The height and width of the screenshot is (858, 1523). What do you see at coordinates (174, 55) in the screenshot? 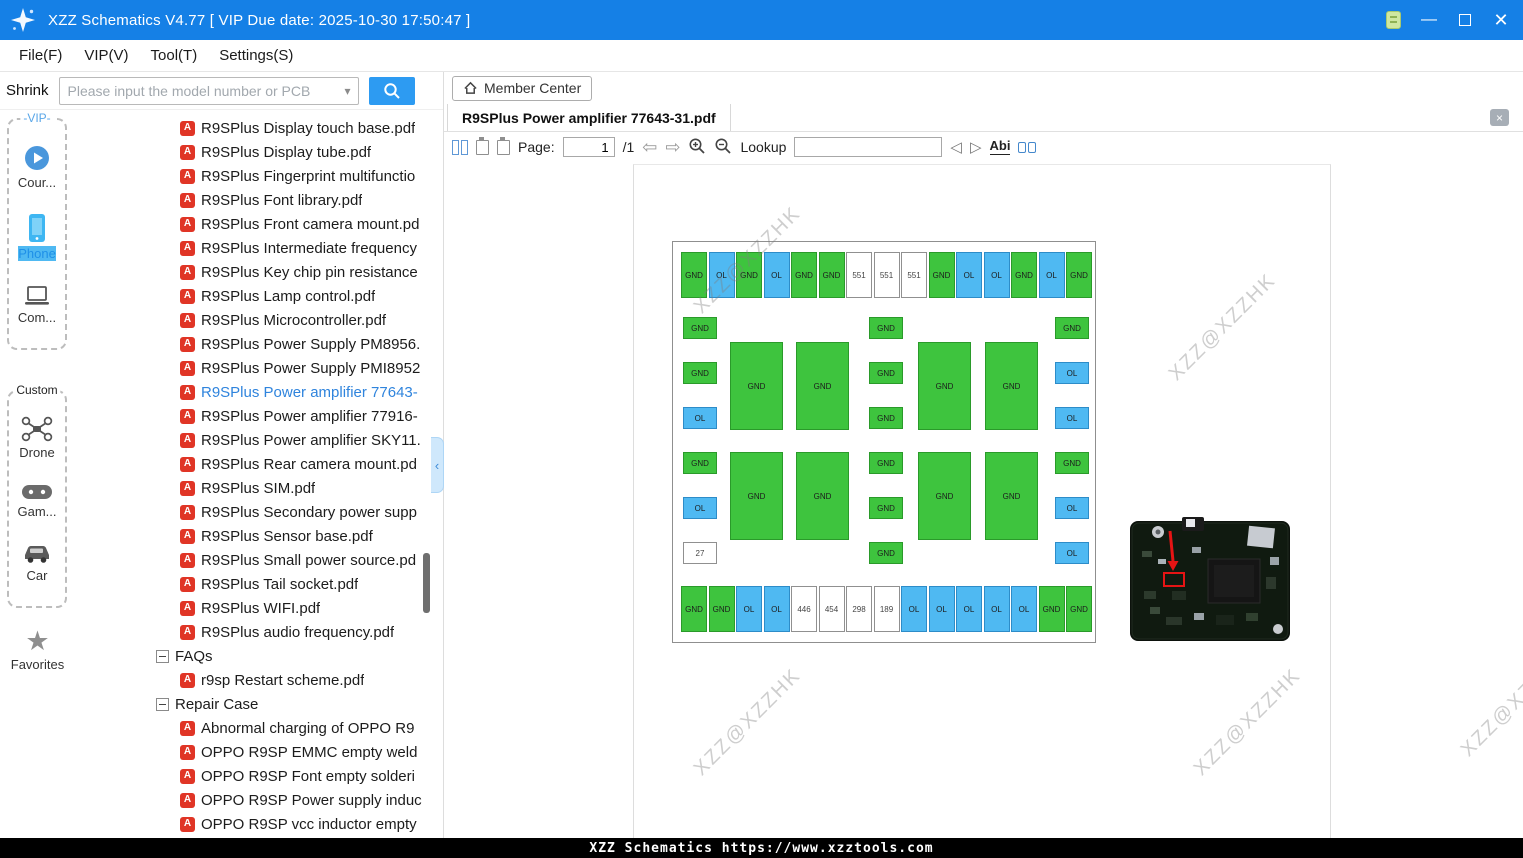
I see `menu-item: Tool(T)` at bounding box center [174, 55].